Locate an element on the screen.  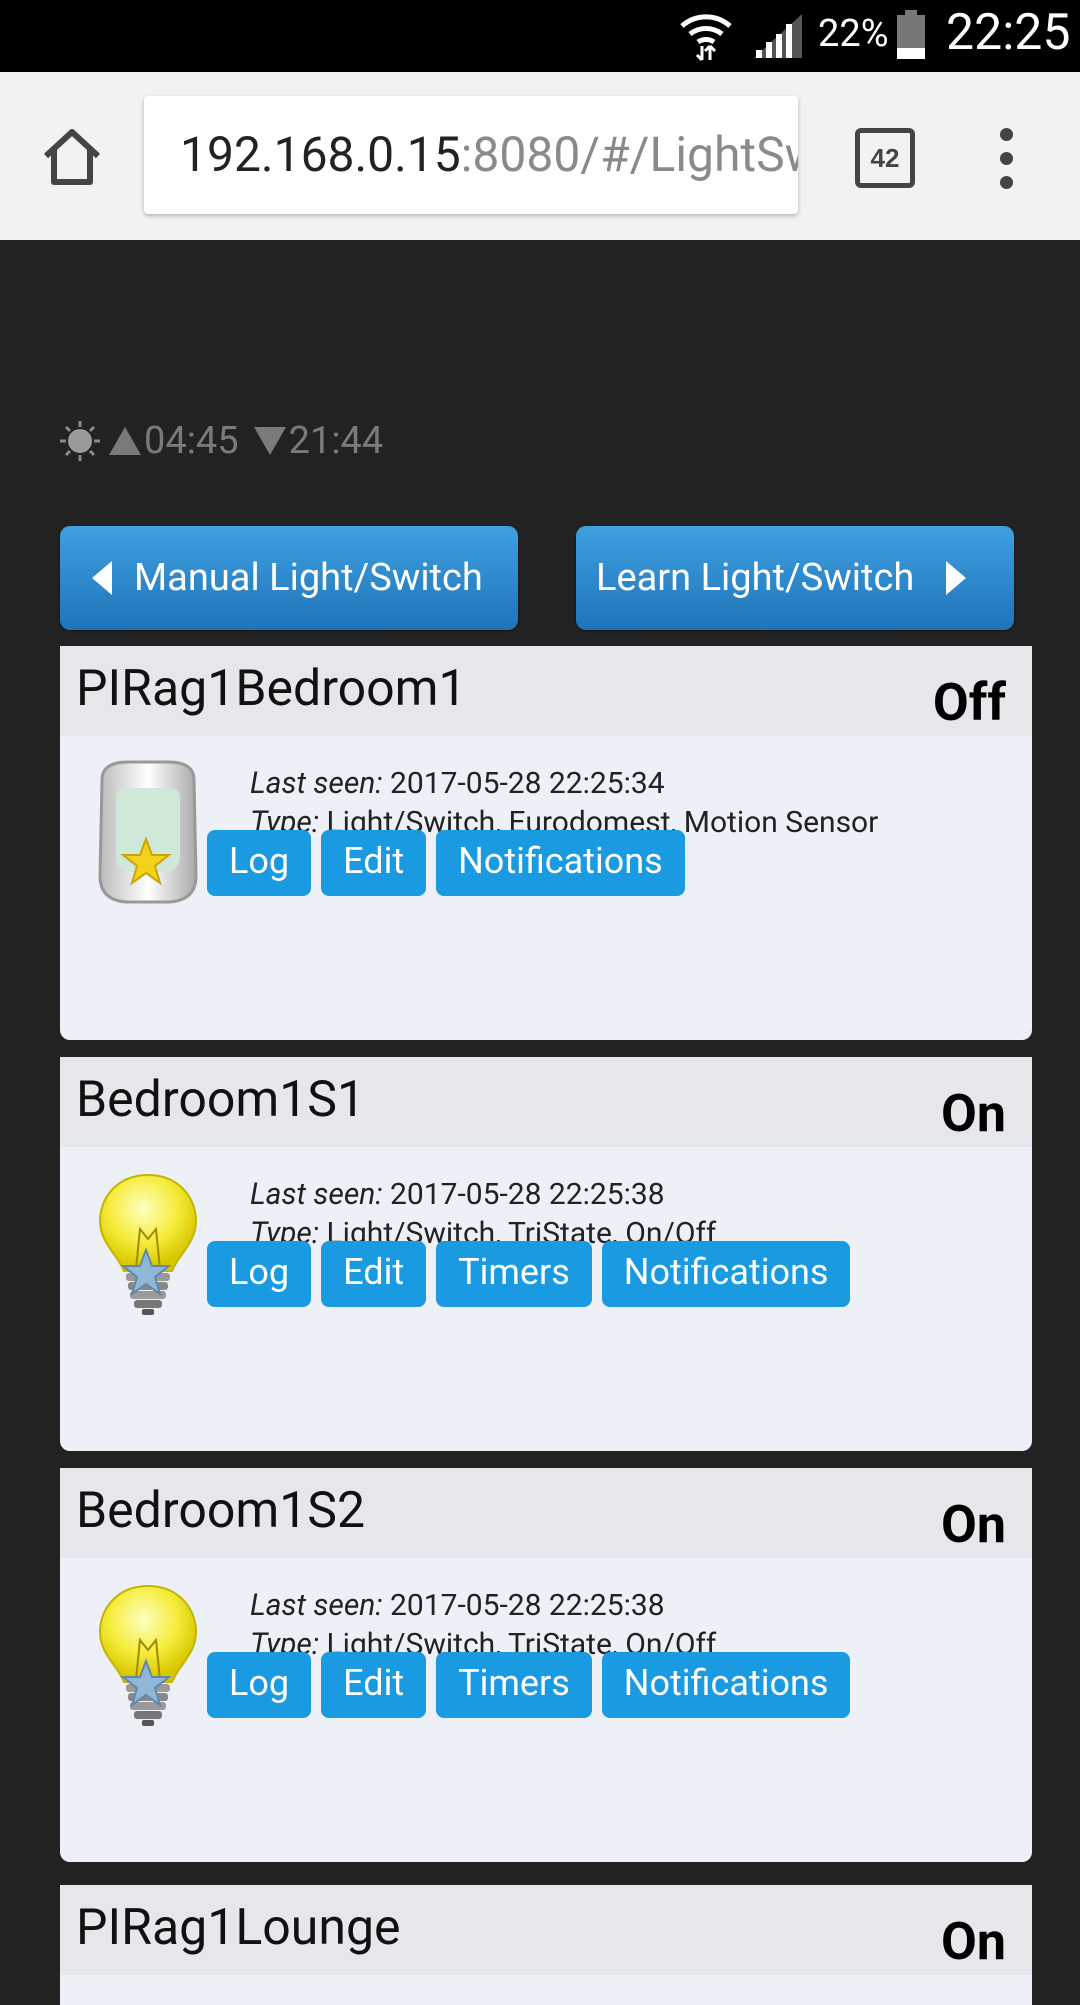
sunset-icon is located at coordinates (269, 441).